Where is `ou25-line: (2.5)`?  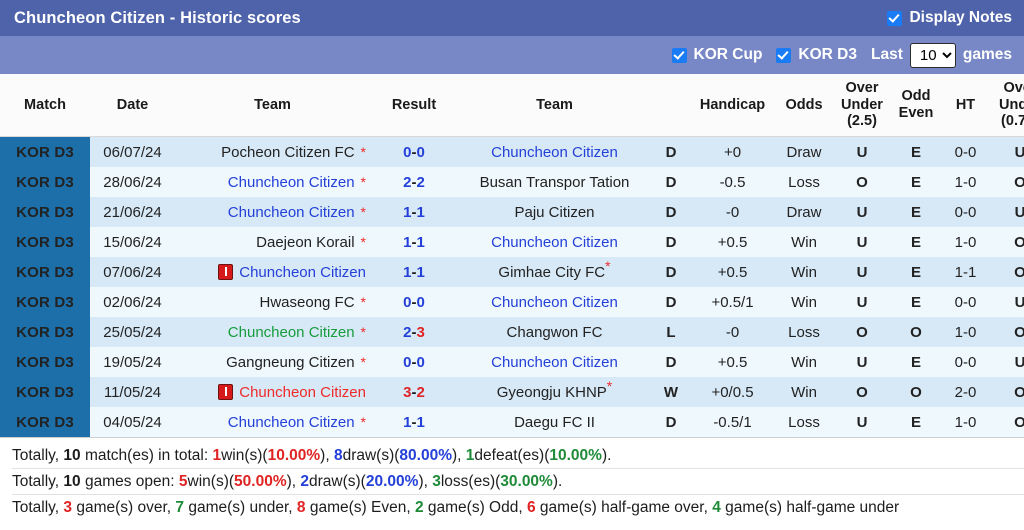
ou25-line: (2.5) is located at coordinates (862, 121).